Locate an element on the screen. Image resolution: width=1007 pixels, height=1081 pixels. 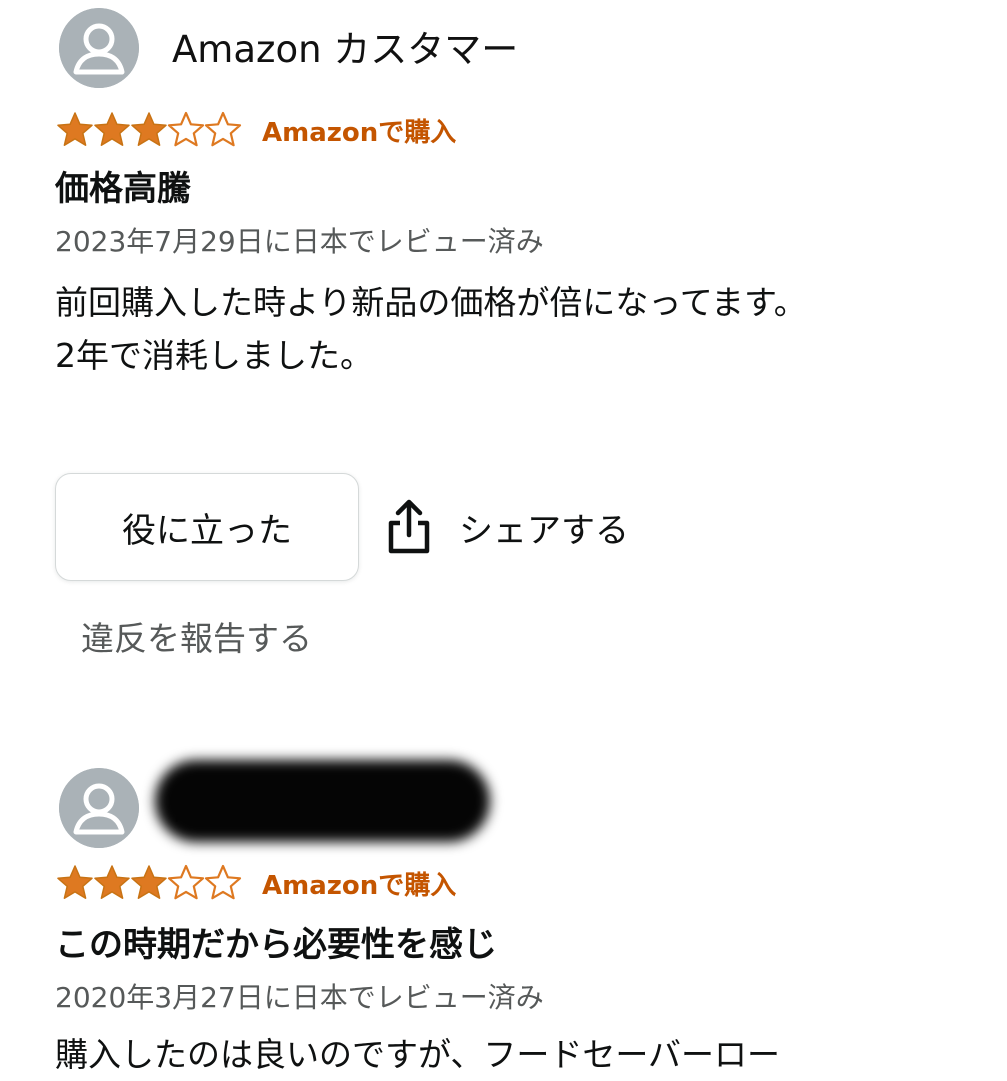
report-abuse-link: 違反を報告する is located at coordinates (196, 639).